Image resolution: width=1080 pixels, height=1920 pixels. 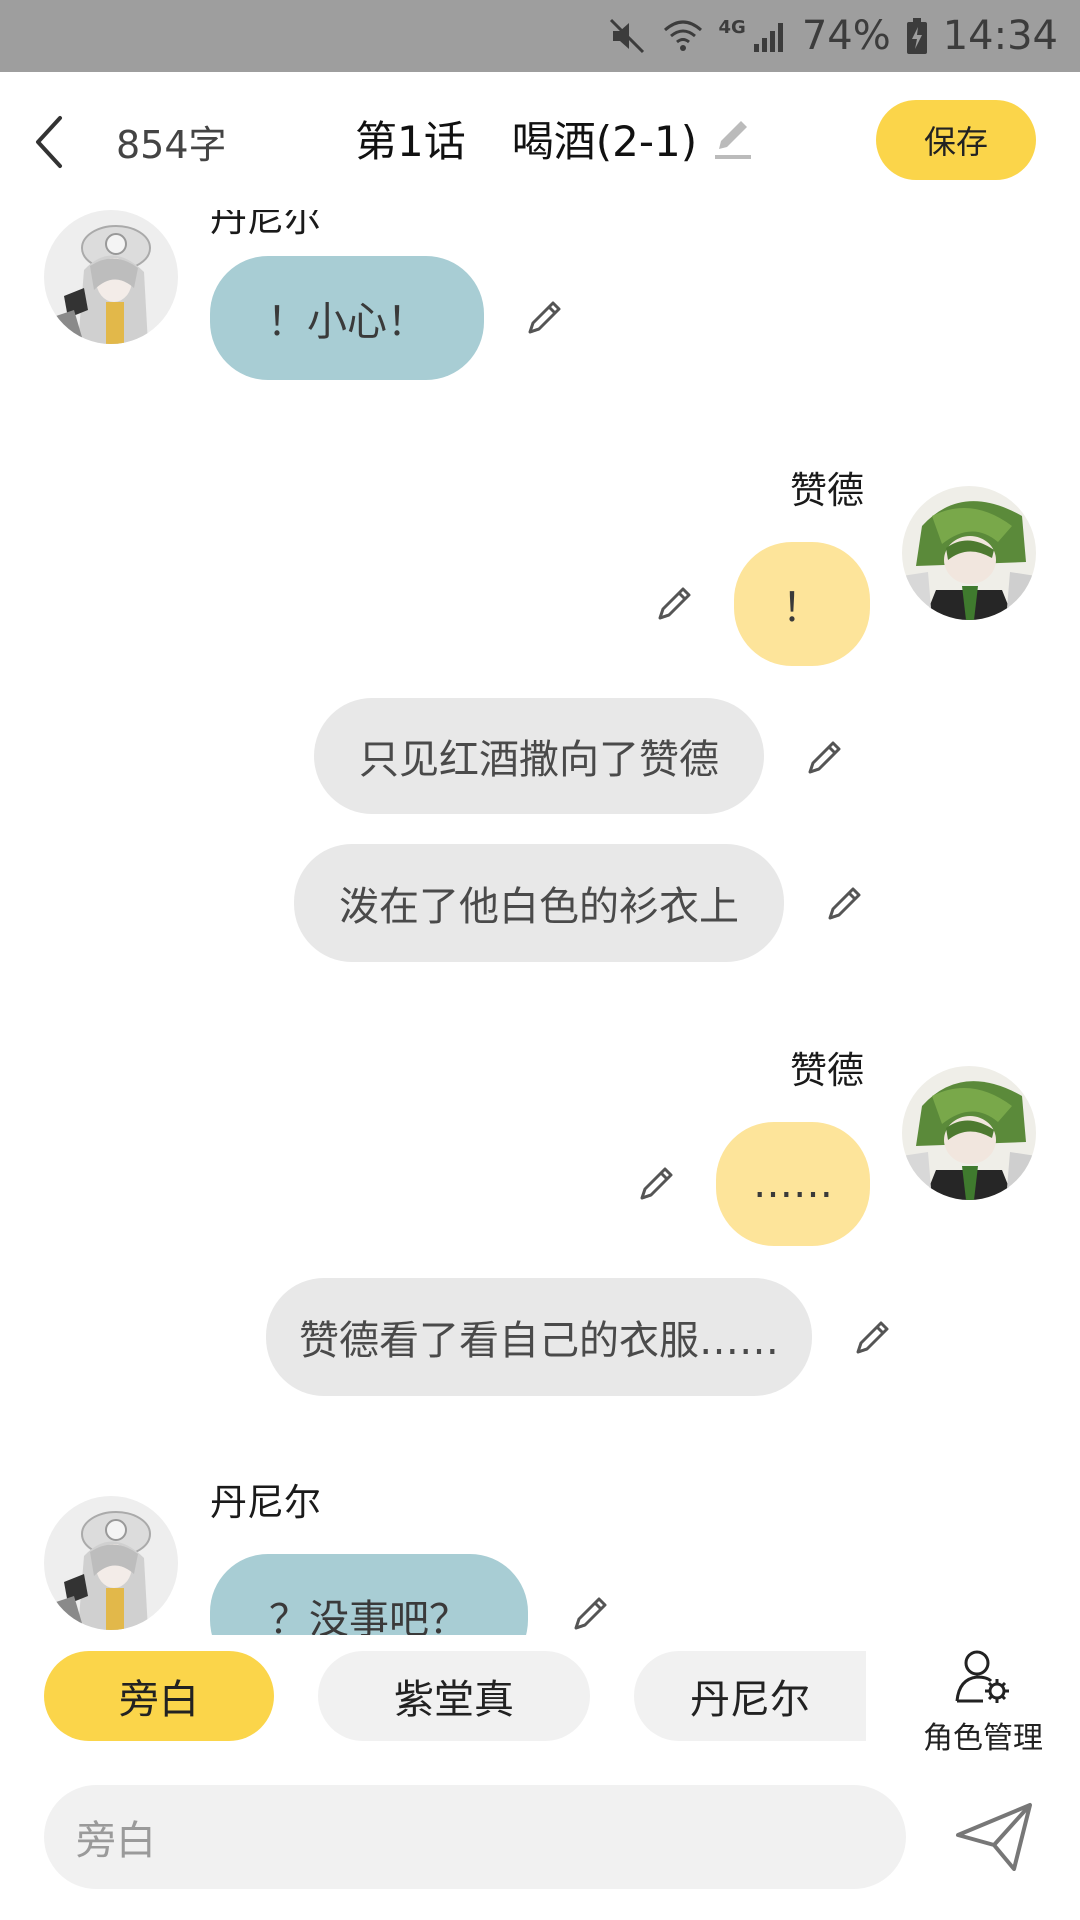 What do you see at coordinates (159, 1696) in the screenshot?
I see `role-chip-narration: 旁白` at bounding box center [159, 1696].